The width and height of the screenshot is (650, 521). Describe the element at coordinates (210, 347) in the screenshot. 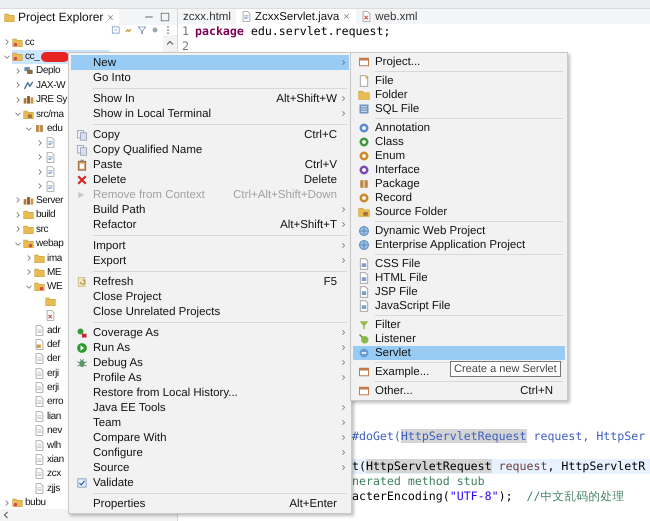

I see `menu-item: Run As` at that location.